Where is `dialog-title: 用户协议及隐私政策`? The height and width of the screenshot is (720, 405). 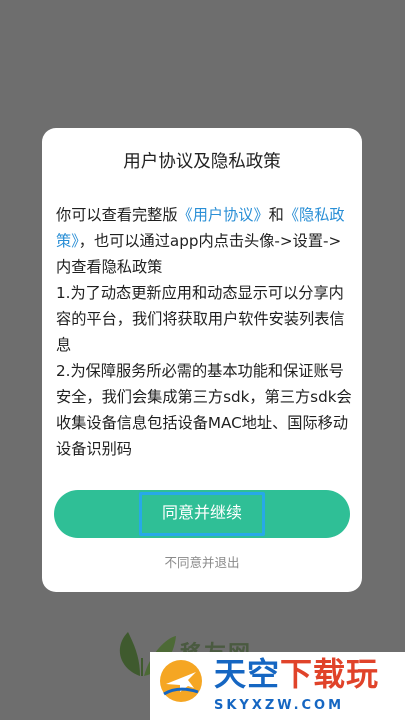 dialog-title: 用户协议及隐私政策 is located at coordinates (202, 162).